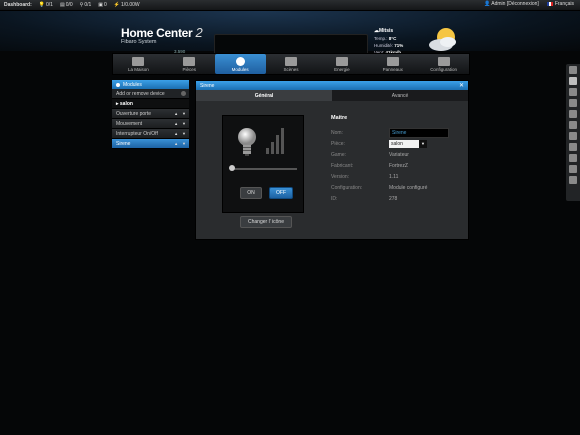  I want to click on energy-icon, so click(341, 61).